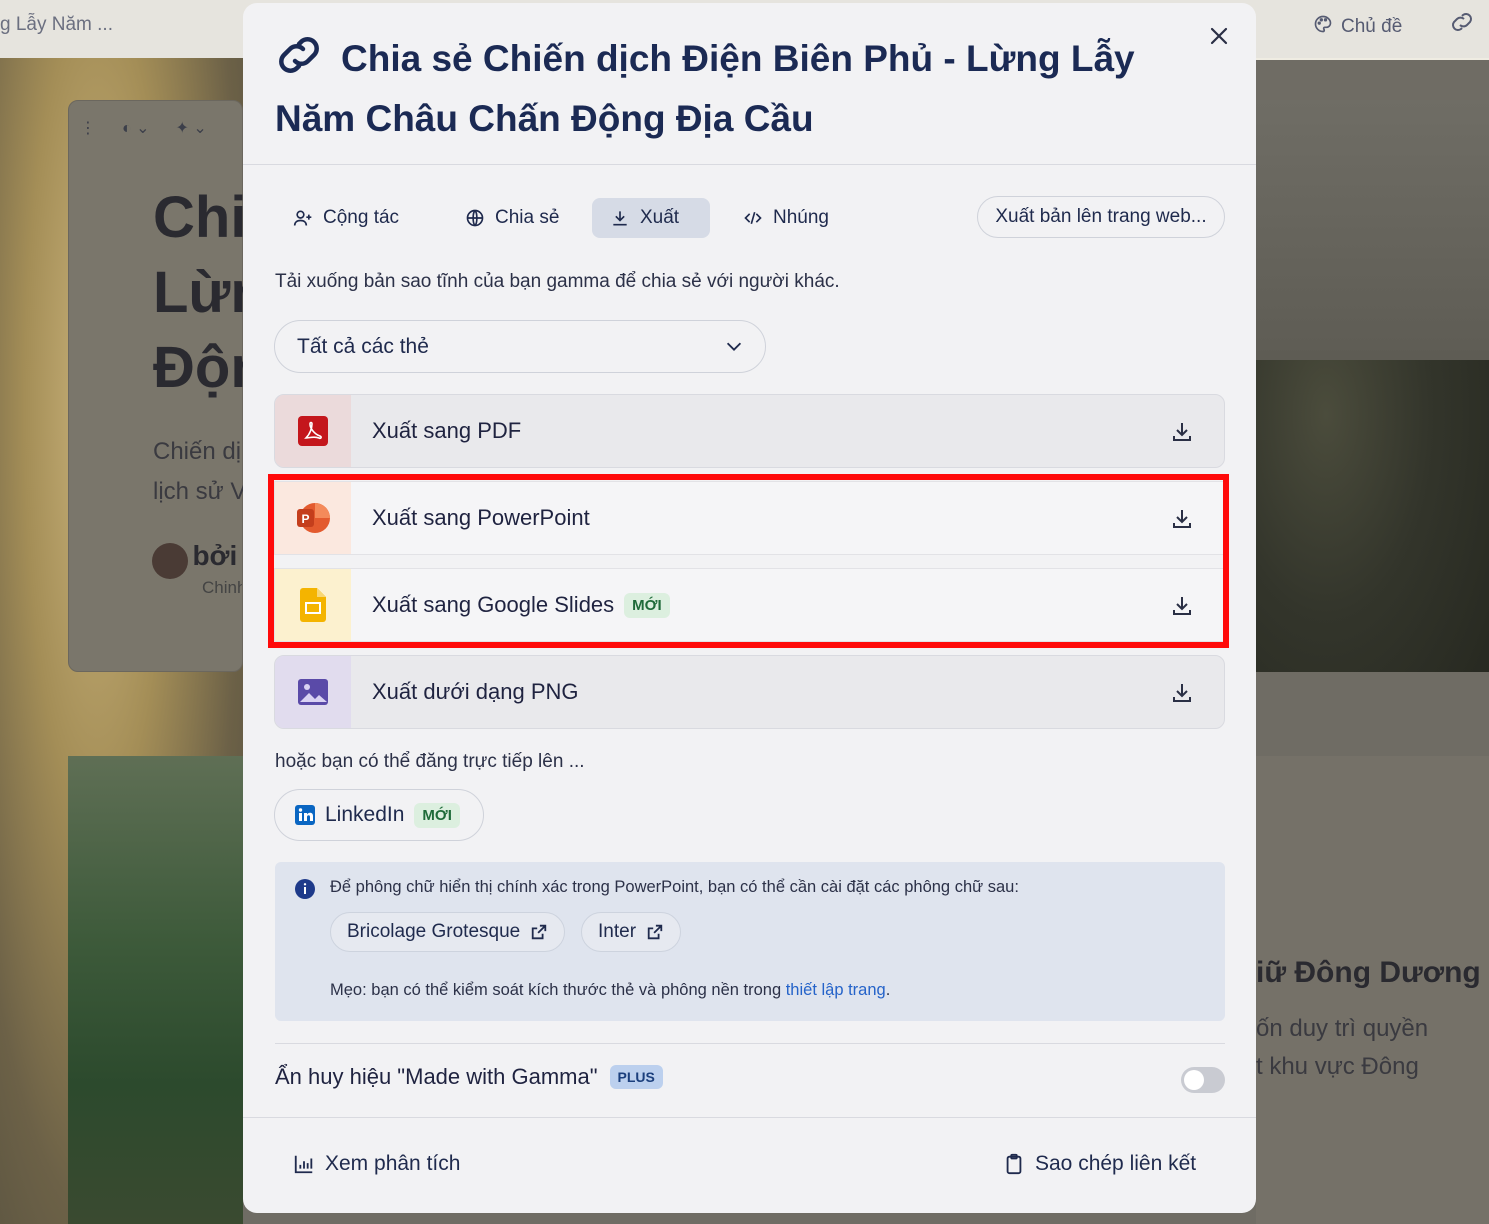 Image resolution: width=1489 pixels, height=1224 pixels. Describe the element at coordinates (191, 128) in the screenshot. I see `sparkle-icon: ✦ ⌄` at that location.